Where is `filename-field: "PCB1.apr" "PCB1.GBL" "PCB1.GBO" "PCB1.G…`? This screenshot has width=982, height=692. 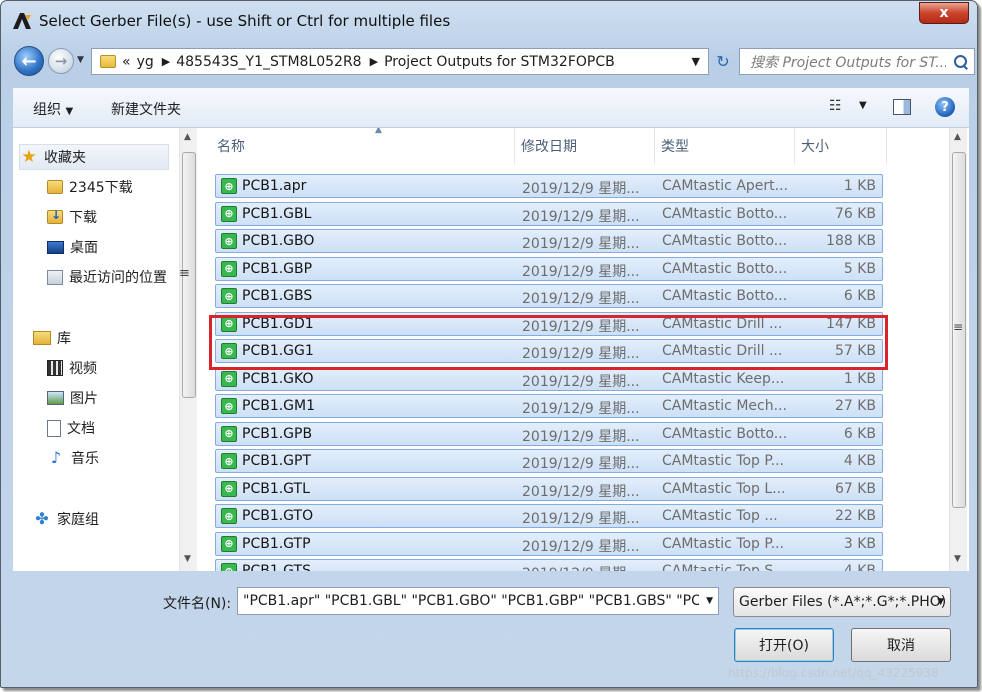 filename-field: "PCB1.apr" "PCB1.GBL" "PCB1.GBO" "PCB1.G… is located at coordinates (478, 601).